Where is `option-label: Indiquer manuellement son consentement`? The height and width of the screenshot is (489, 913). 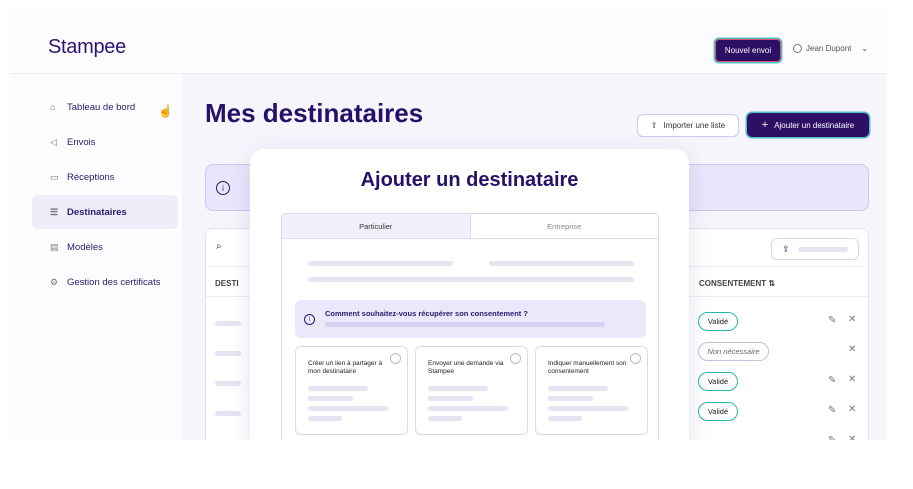 option-label: Indiquer manuellement son consentement is located at coordinates (587, 367).